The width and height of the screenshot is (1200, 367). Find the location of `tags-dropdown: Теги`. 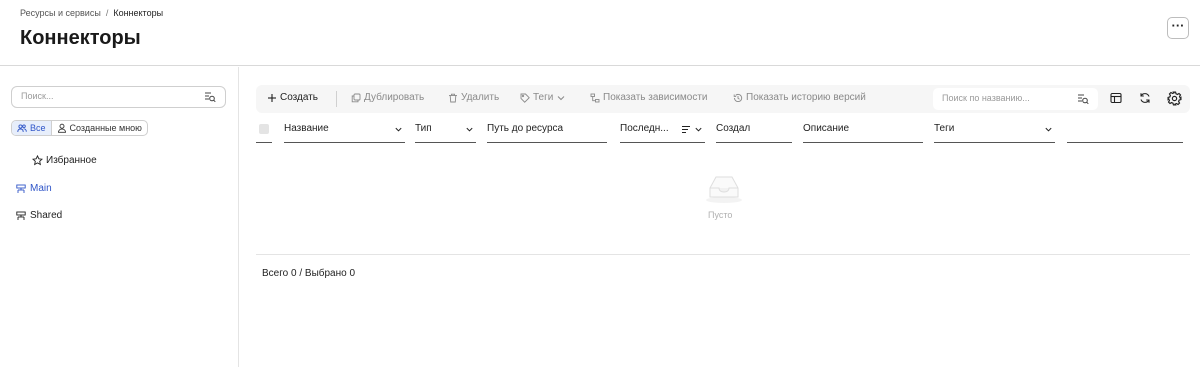

tags-dropdown: Теги is located at coordinates (543, 97).